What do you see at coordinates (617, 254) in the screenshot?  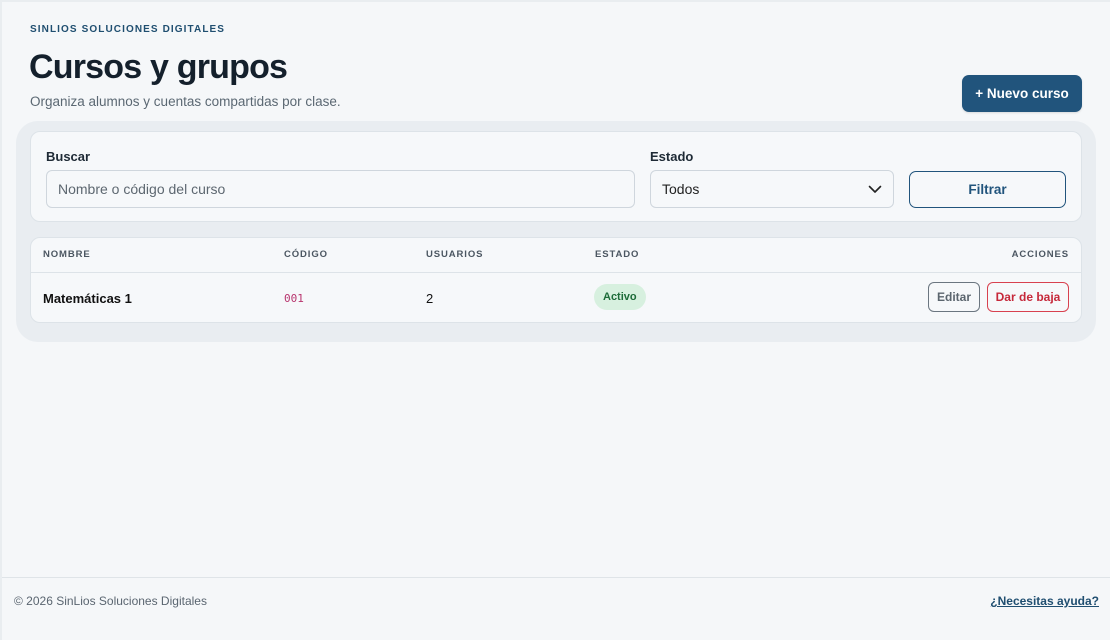 I see `column-header-status: ESTADO` at bounding box center [617, 254].